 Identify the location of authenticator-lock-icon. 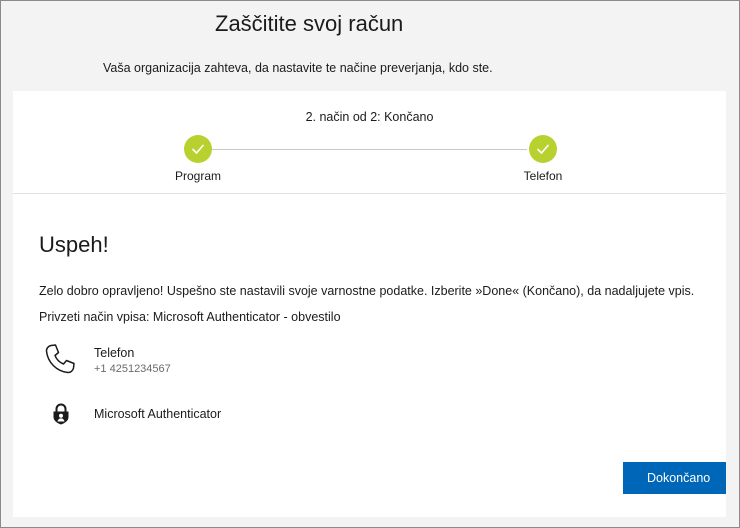
(61, 414).